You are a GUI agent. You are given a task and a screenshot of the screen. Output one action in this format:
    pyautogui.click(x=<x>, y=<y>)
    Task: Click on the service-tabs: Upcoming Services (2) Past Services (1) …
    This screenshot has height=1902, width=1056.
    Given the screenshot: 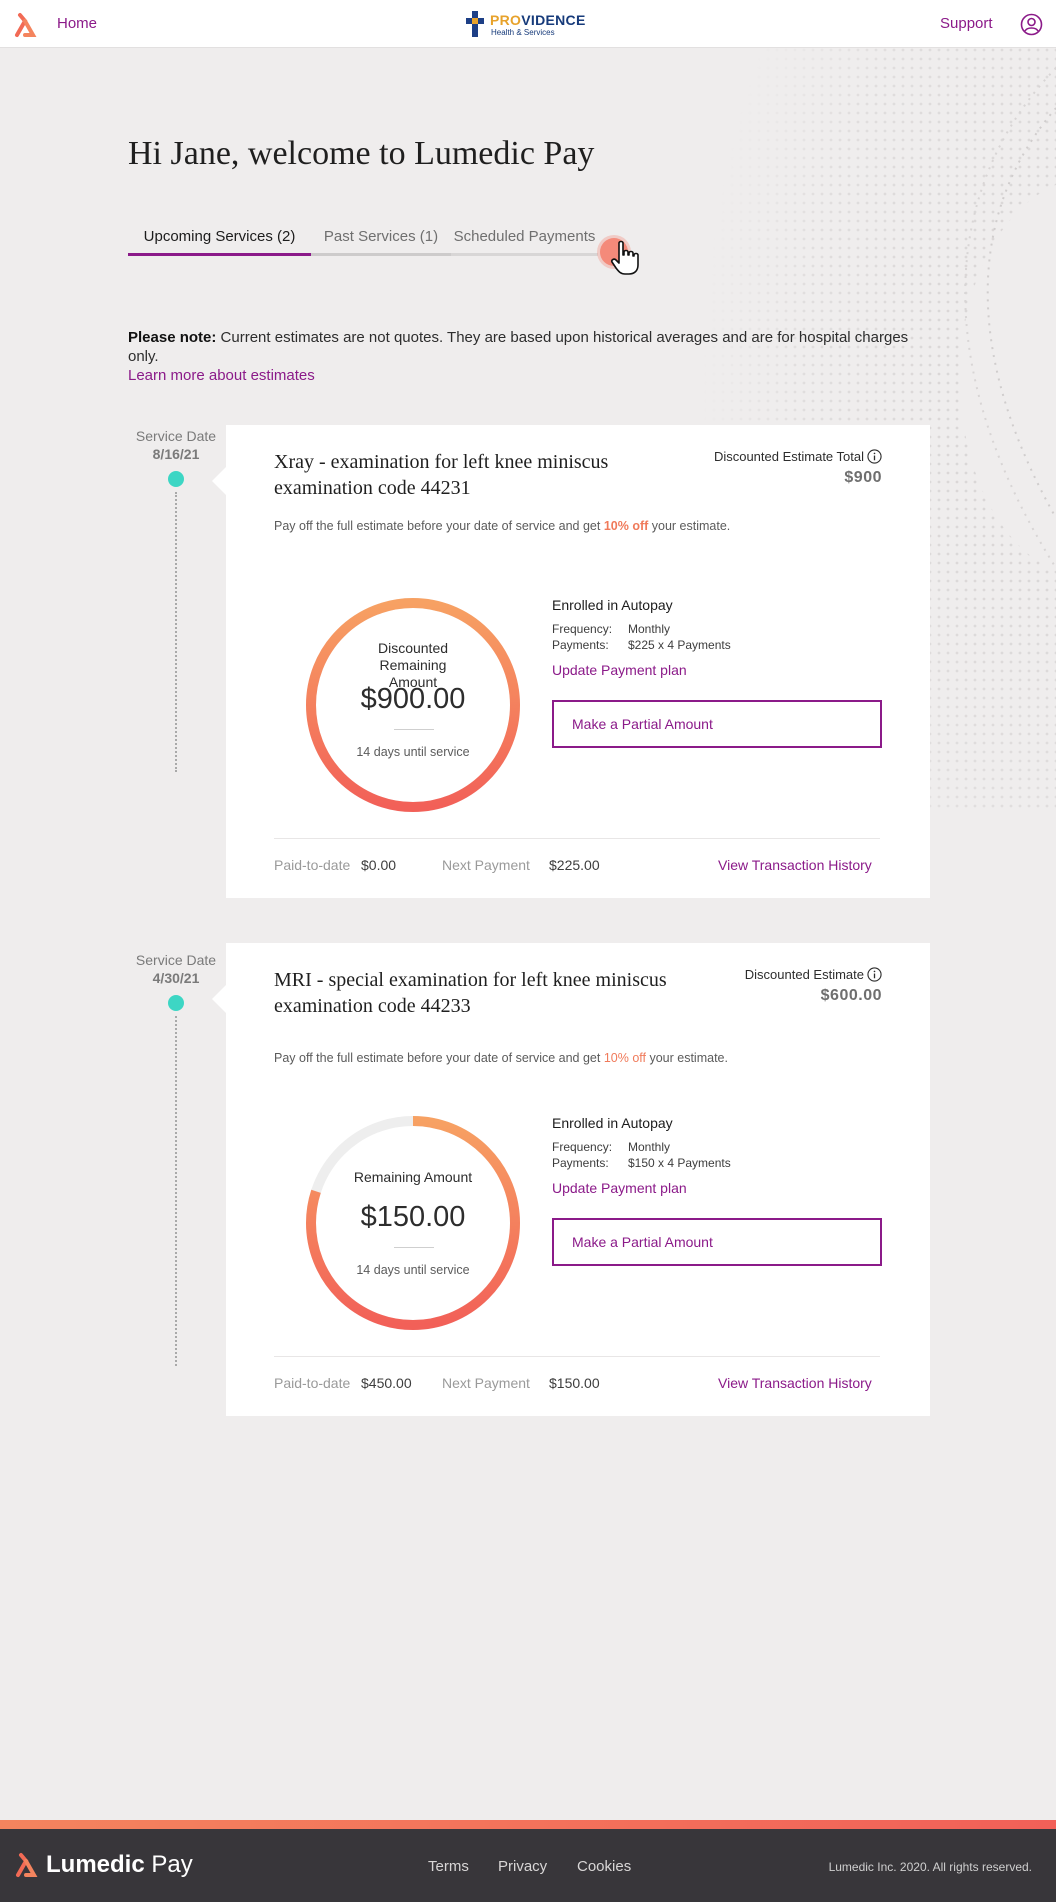 What is the action you would take?
    pyautogui.click(x=363, y=239)
    